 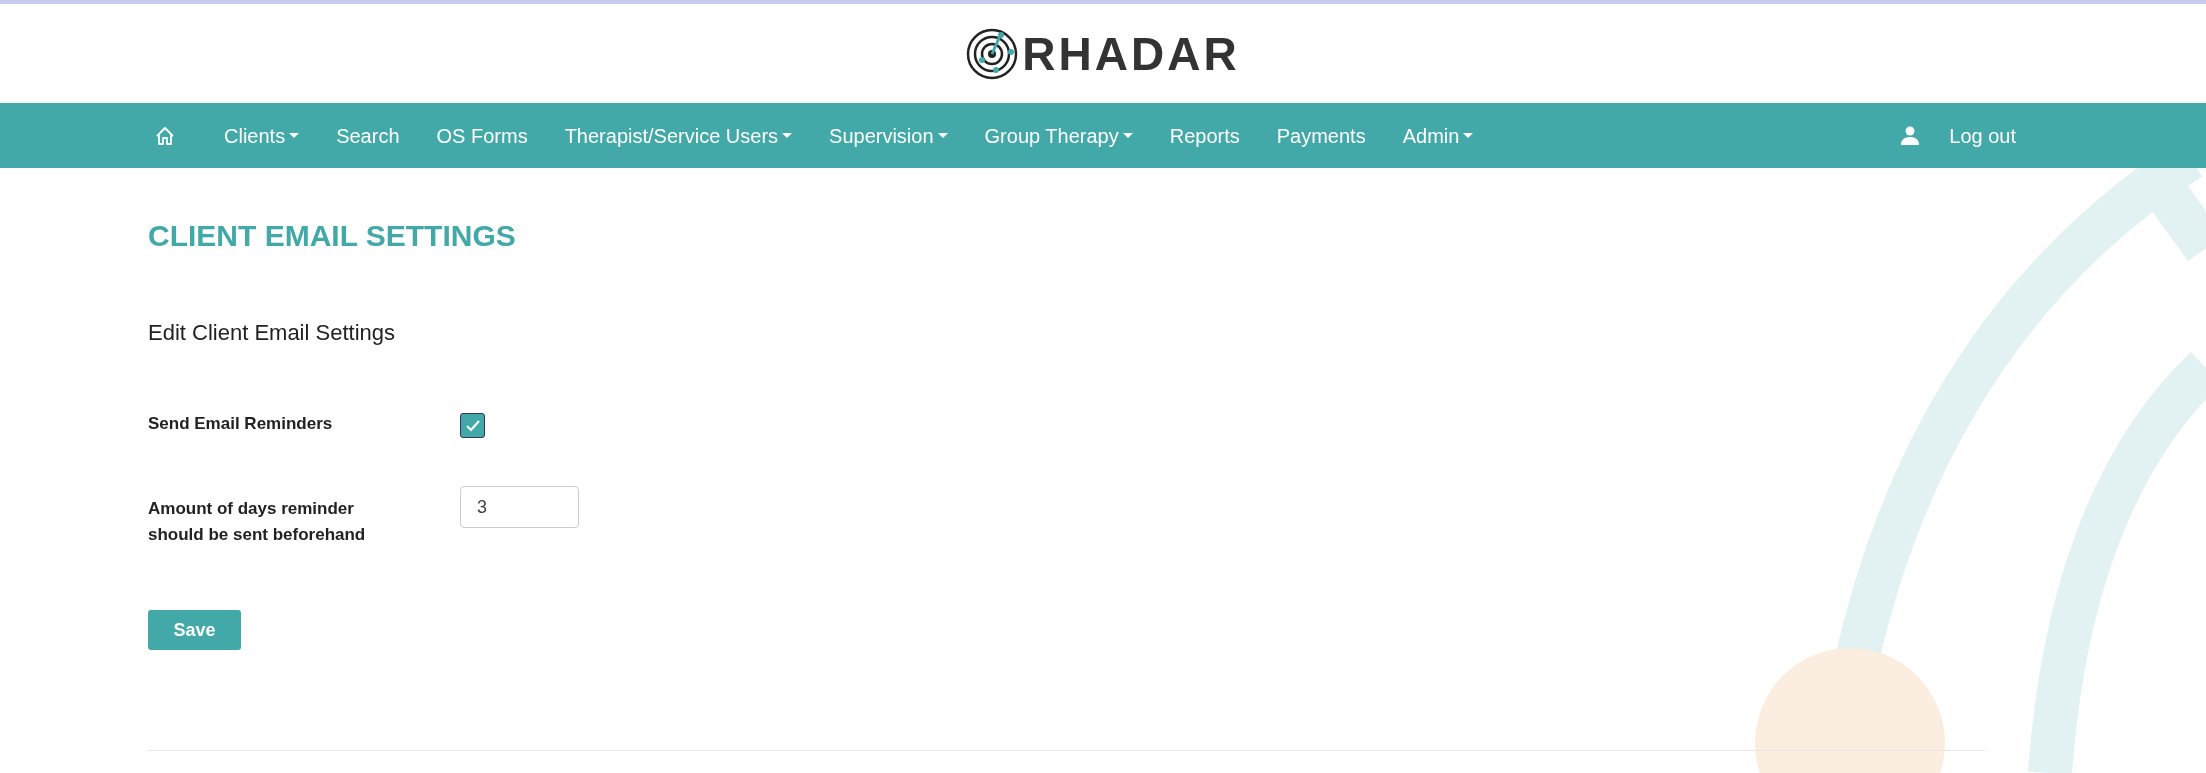 I want to click on field-label: Amount of days reminder should be sent beforehand, so click(x=257, y=522).